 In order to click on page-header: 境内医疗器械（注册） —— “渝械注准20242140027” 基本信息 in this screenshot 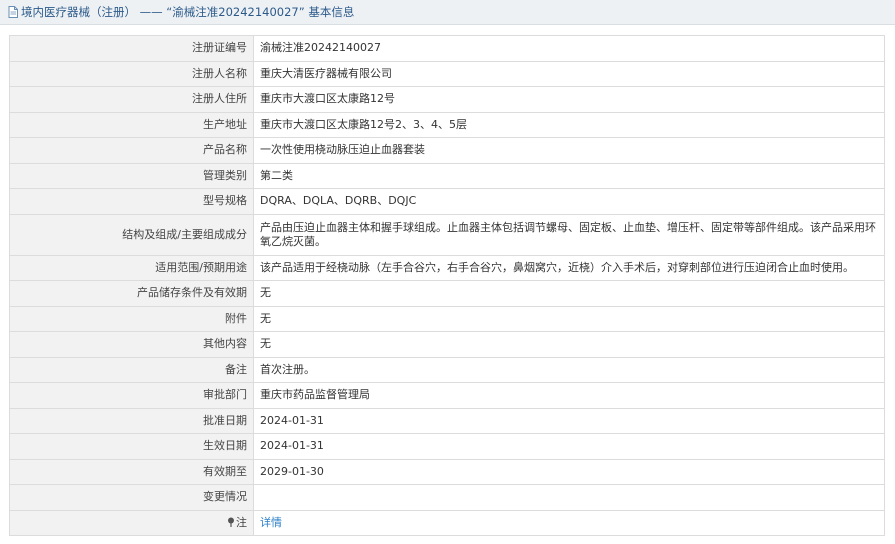, I will do `click(447, 12)`.